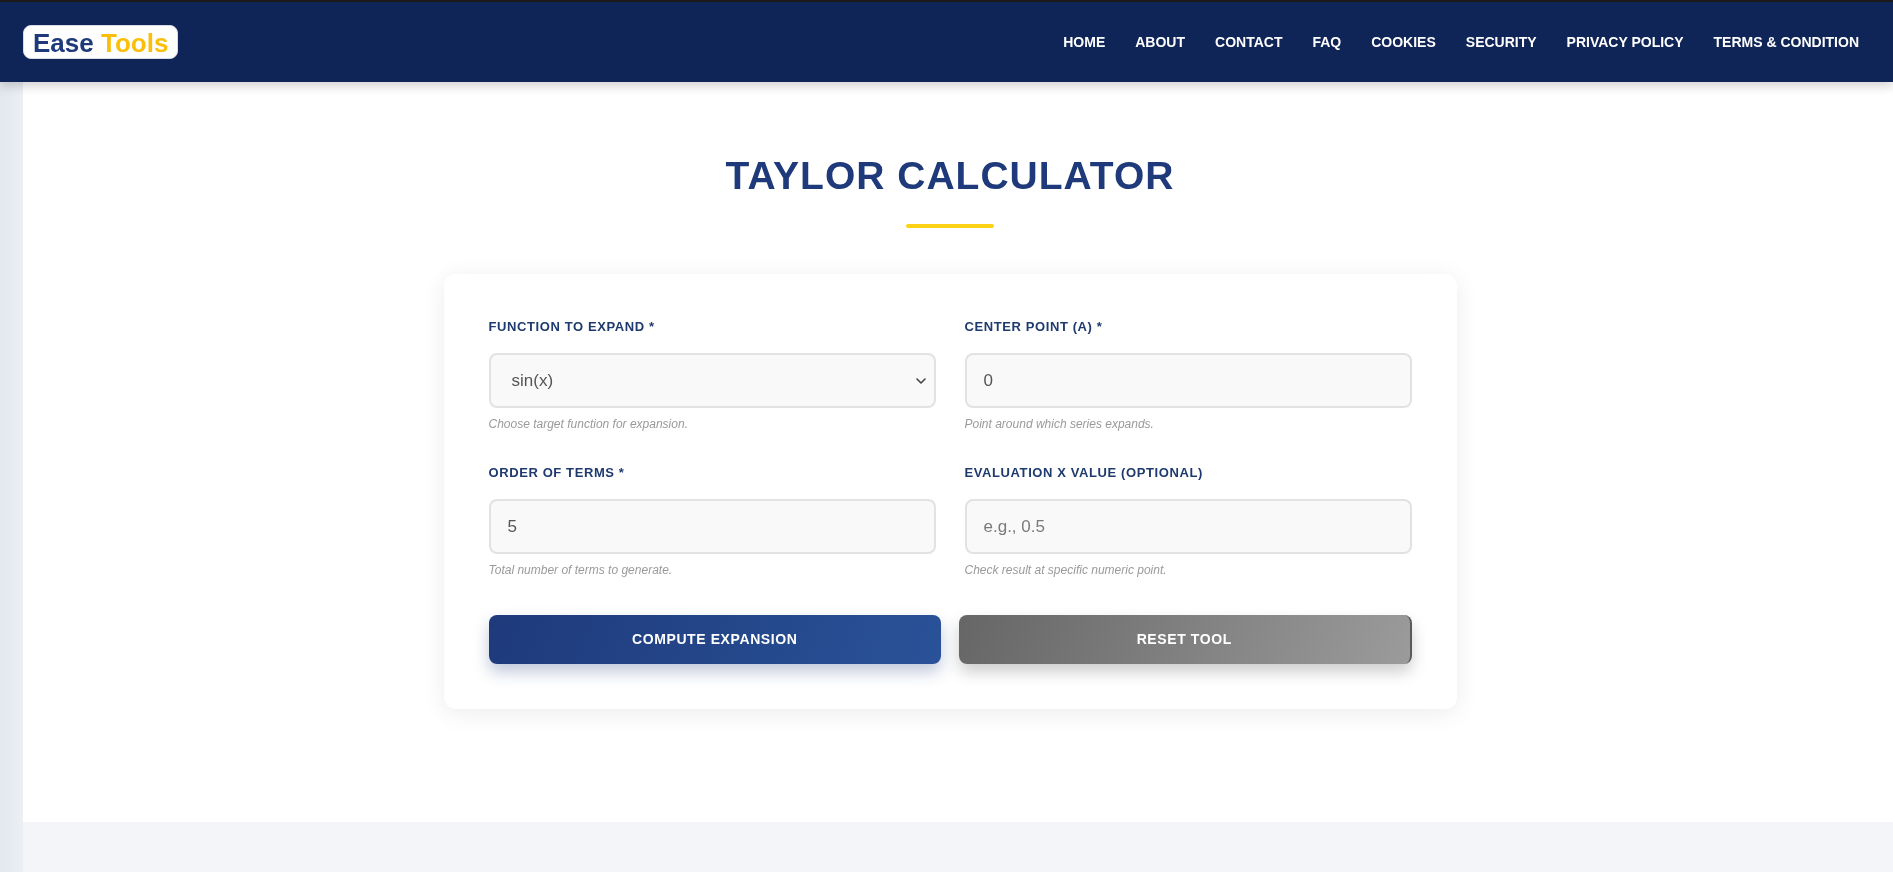 The height and width of the screenshot is (872, 1893). I want to click on compute-button: COMPUTE EXPANSION, so click(714, 639).